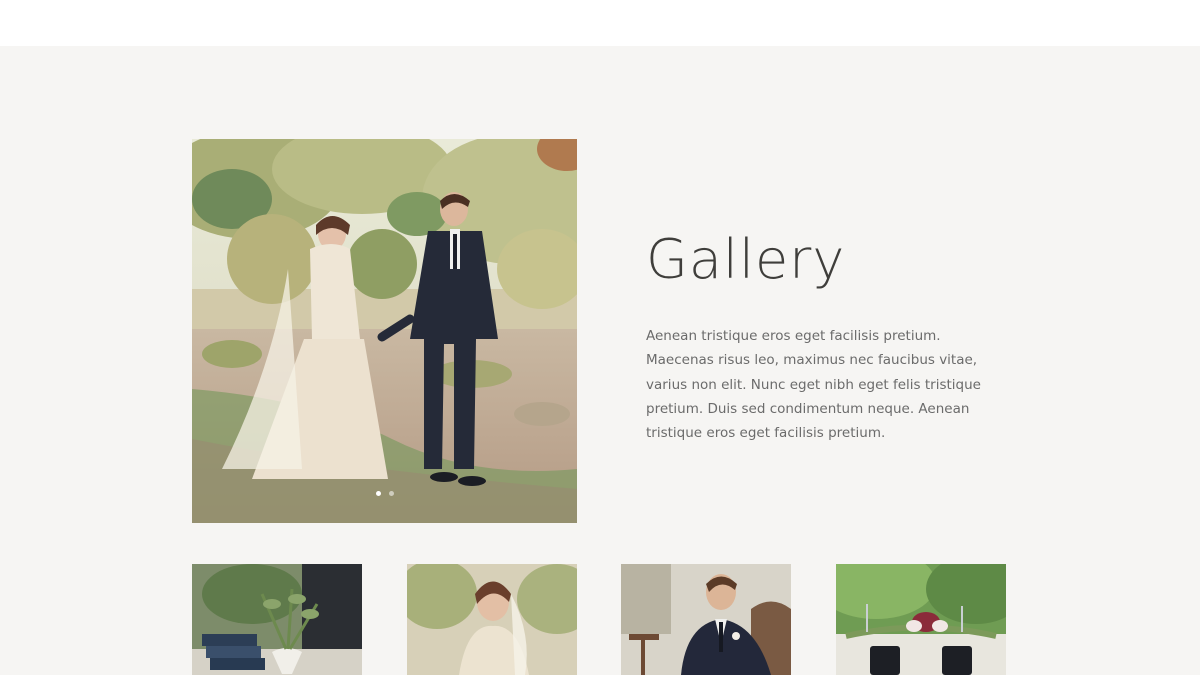  What do you see at coordinates (746, 259) in the screenshot?
I see `gallery-title: Gallery` at bounding box center [746, 259].